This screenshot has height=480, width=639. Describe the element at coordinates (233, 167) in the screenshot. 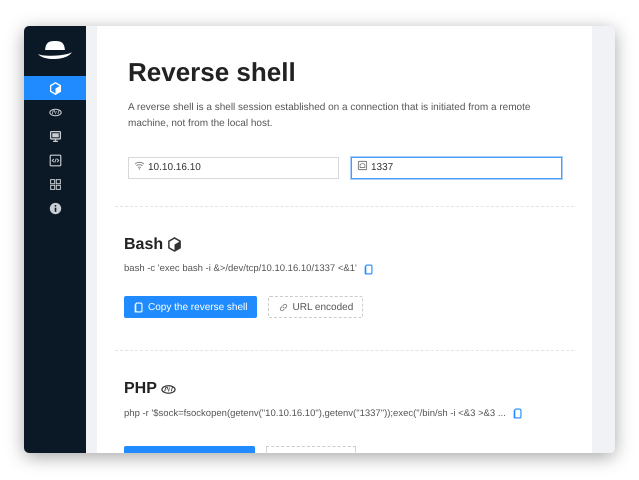

I see `ip-field: 10.10.16.10` at that location.